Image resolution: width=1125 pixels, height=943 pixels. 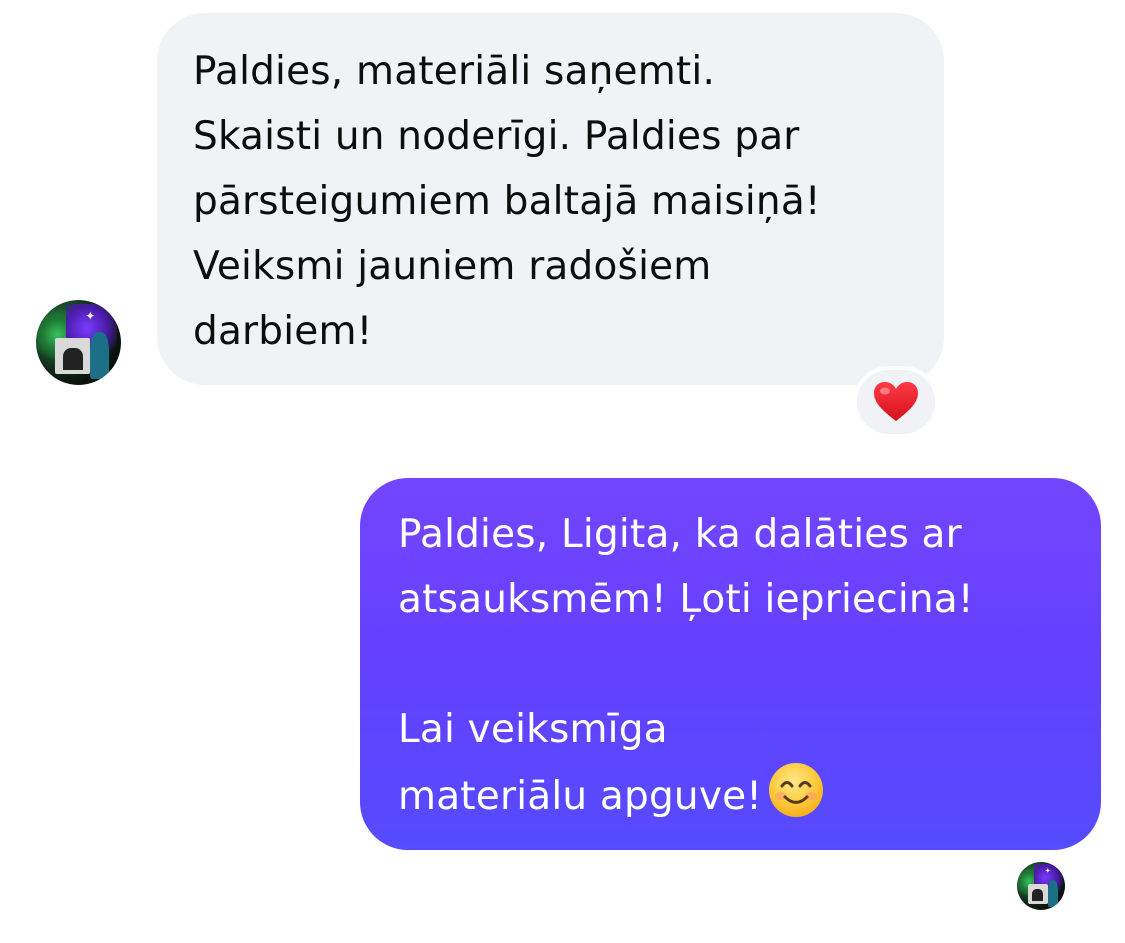 What do you see at coordinates (796, 790) in the screenshot?
I see `smiling-face-icon` at bounding box center [796, 790].